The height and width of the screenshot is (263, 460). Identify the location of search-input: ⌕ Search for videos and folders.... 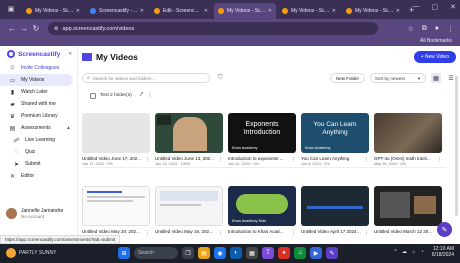
(146, 78).